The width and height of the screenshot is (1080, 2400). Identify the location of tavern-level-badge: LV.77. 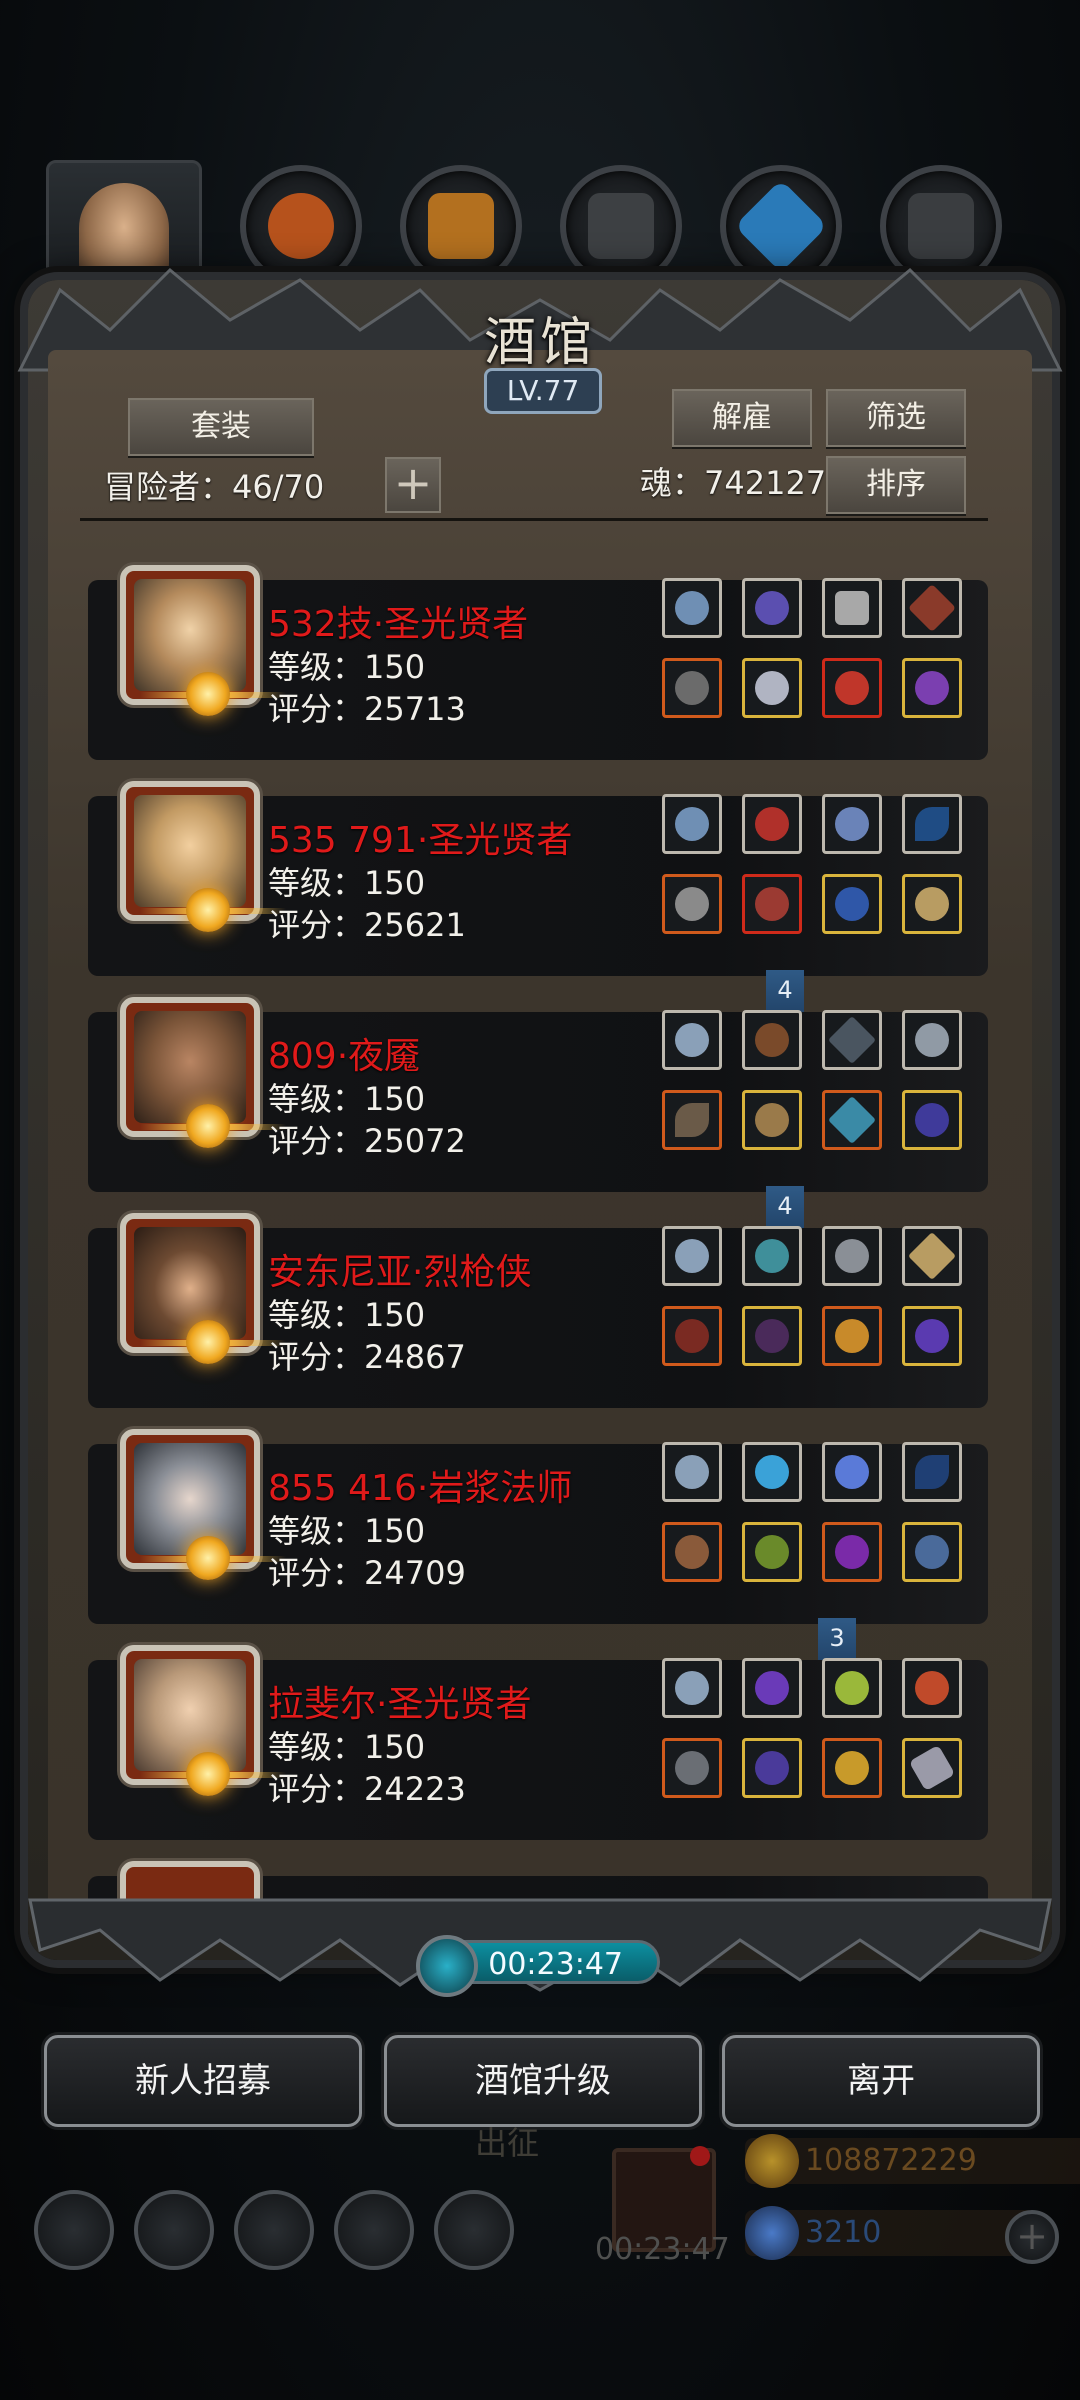
(543, 391).